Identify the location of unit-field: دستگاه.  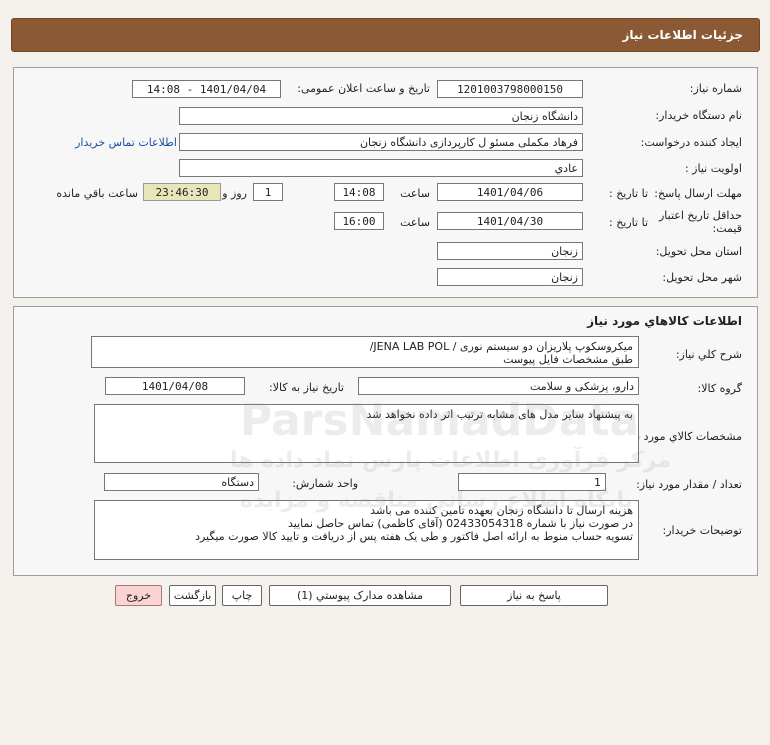
(181, 482).